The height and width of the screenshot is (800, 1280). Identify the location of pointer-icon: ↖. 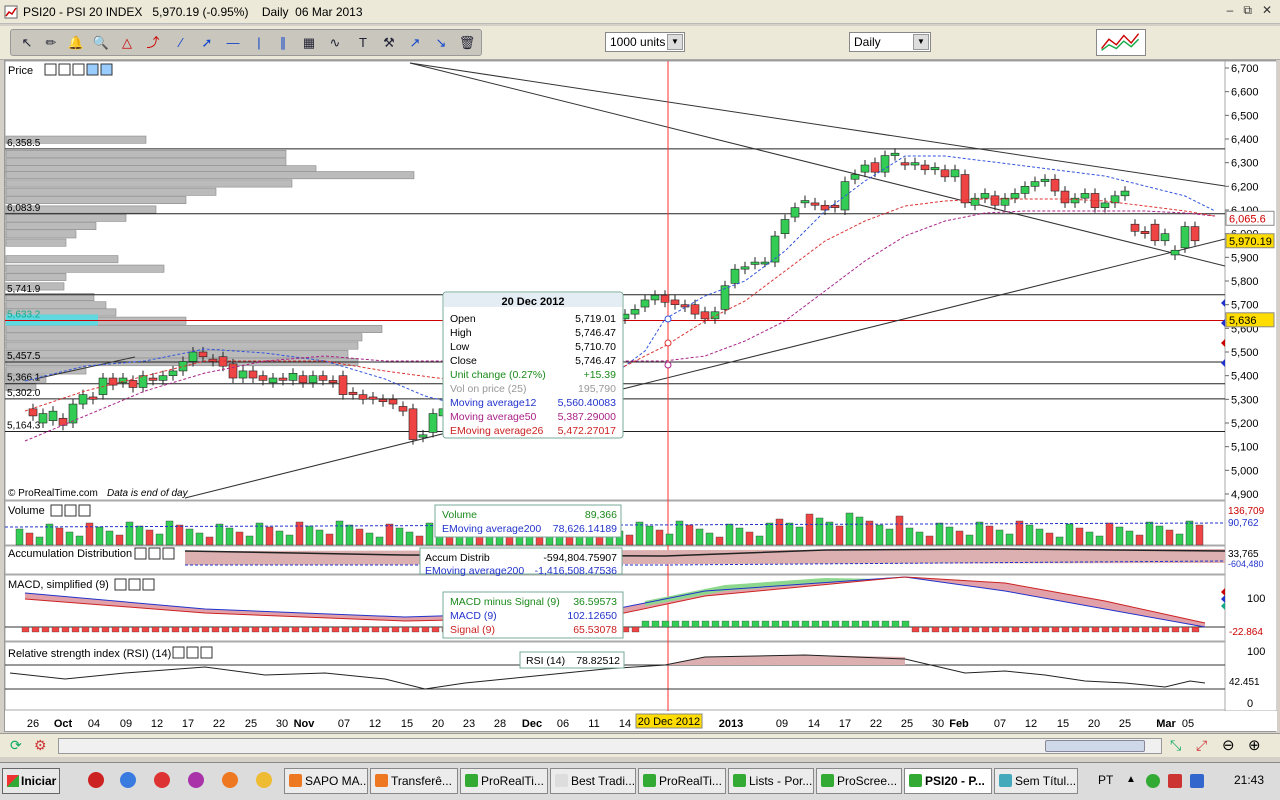
(27, 43).